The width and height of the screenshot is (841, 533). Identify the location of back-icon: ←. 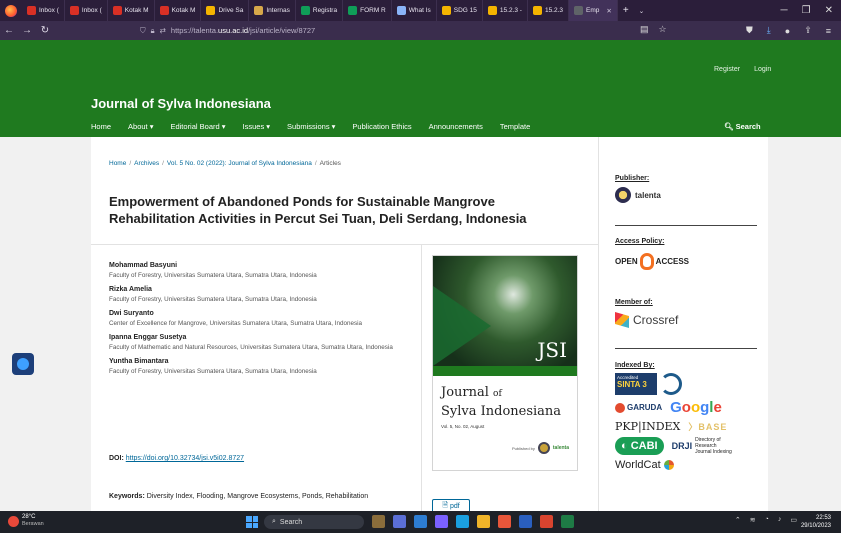
(9, 30).